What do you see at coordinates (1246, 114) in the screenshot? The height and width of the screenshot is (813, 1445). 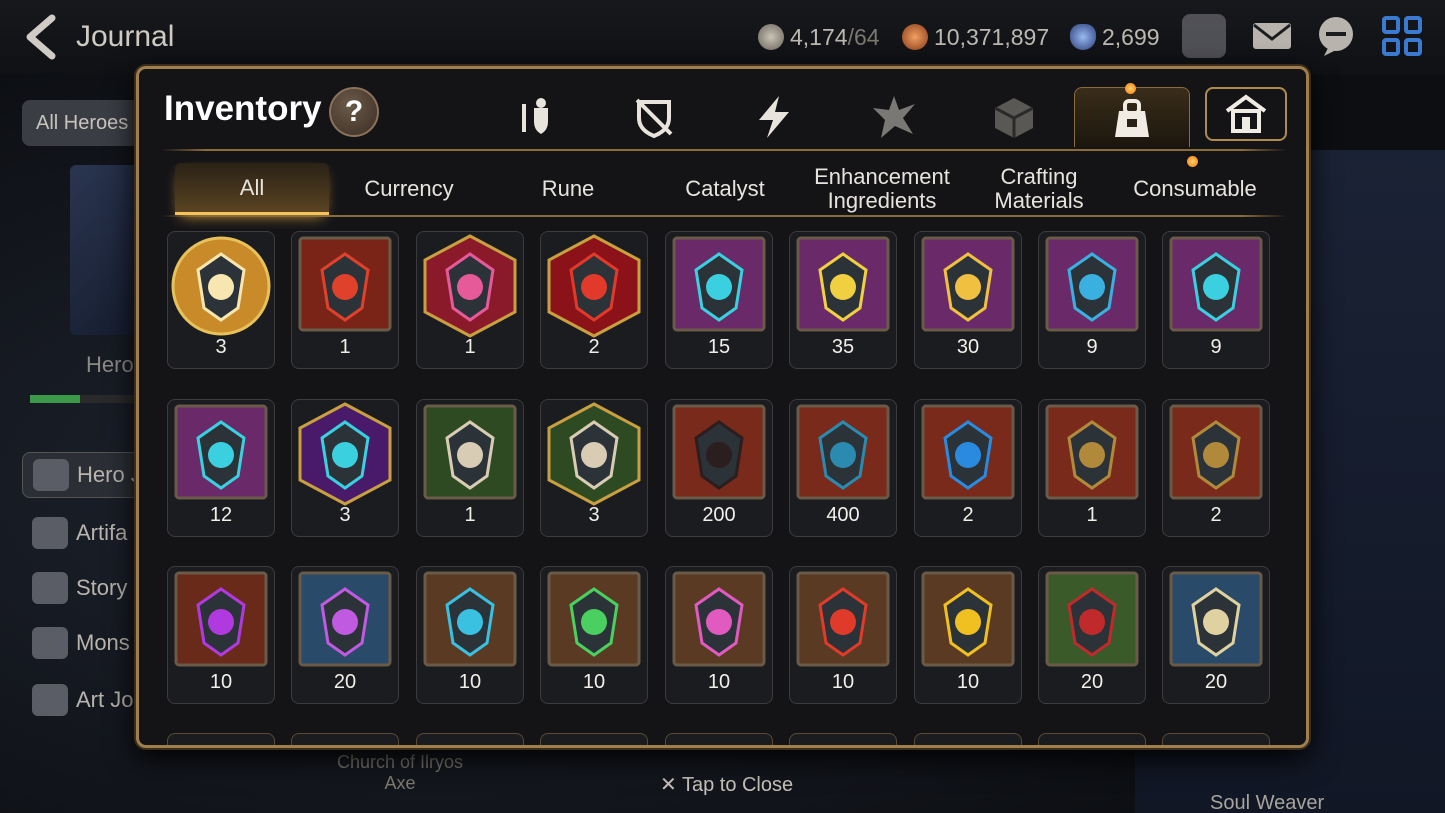 I see `house-icon` at bounding box center [1246, 114].